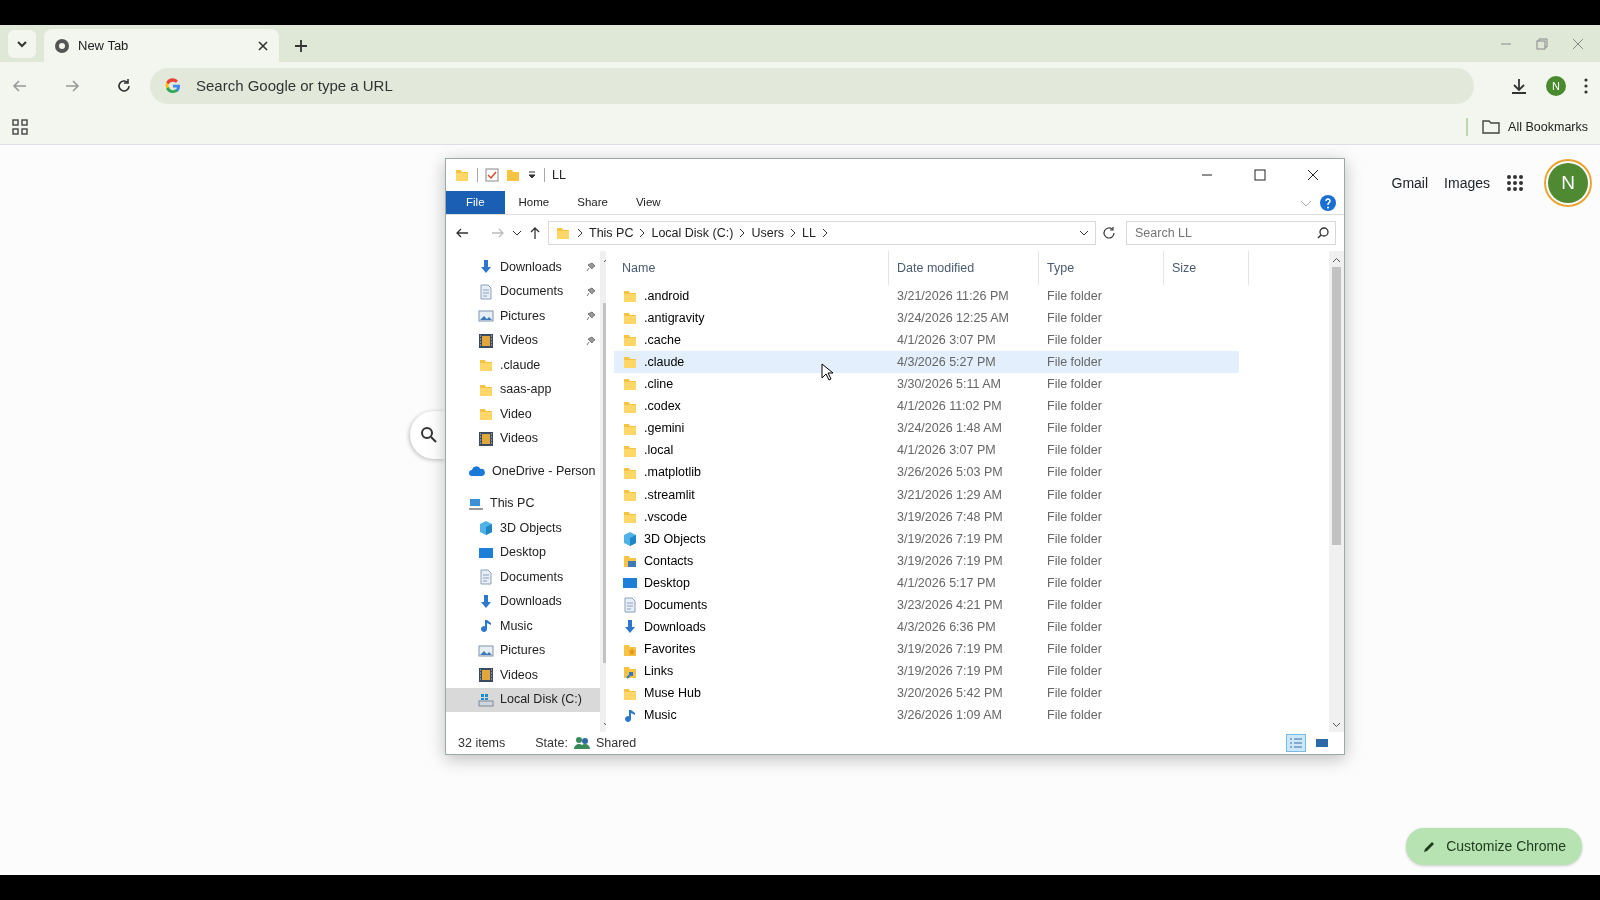  What do you see at coordinates (768, 233) in the screenshot?
I see `breadcrumb-item: Users` at bounding box center [768, 233].